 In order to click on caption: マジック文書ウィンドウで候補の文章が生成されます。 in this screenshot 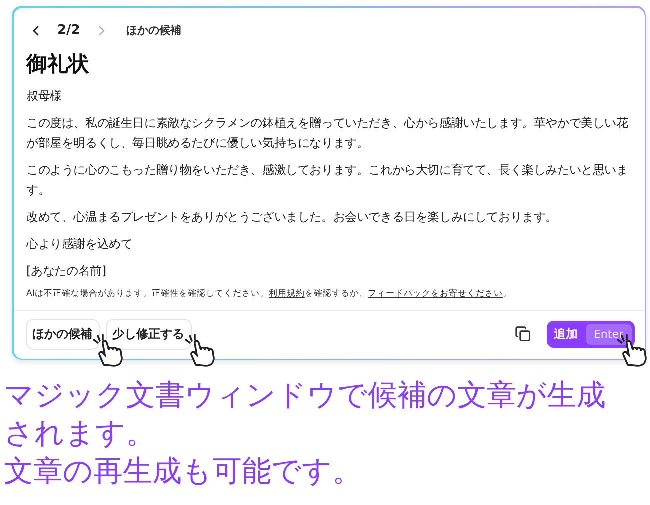, I will do `click(305, 414)`.